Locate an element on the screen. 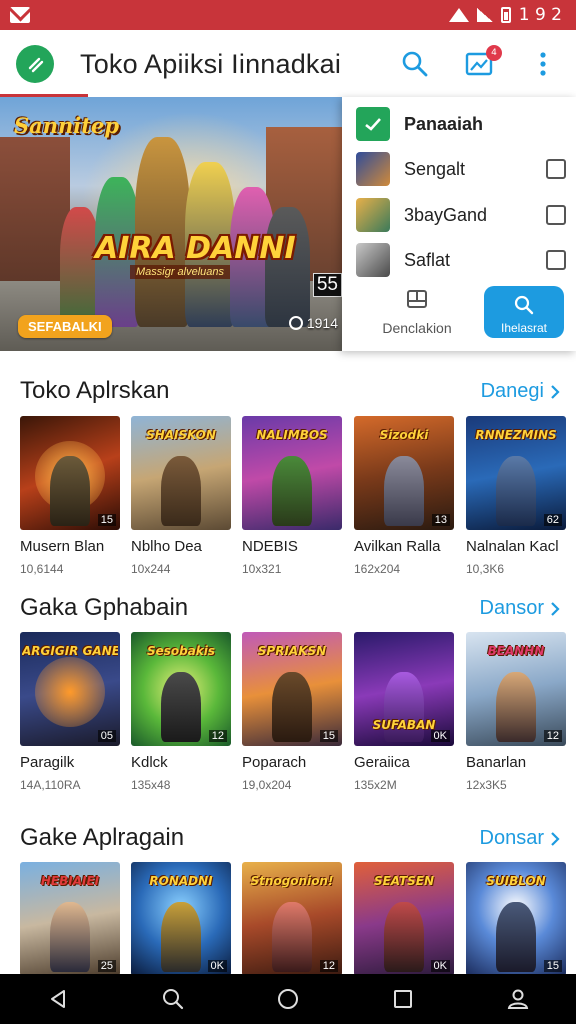 This screenshot has height=1024, width=576. system-nav-bar is located at coordinates (288, 999).